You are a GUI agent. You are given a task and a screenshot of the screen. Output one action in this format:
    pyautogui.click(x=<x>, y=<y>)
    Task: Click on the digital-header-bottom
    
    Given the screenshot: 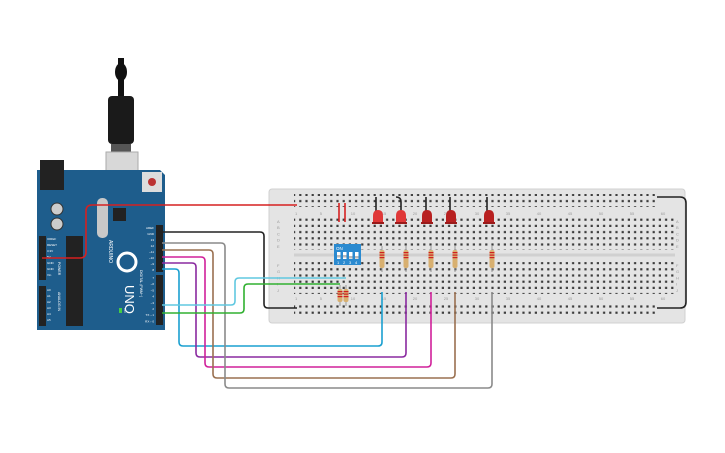 What is the action you would take?
    pyautogui.click(x=159, y=300)
    